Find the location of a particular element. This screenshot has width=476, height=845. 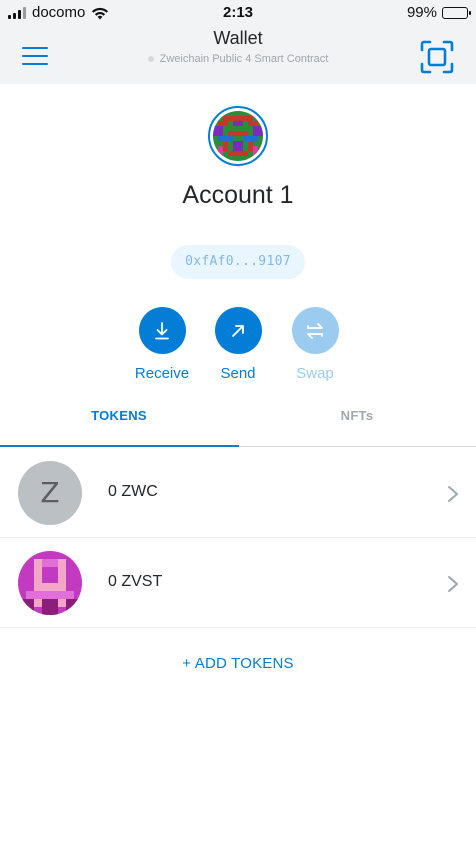

send-label: Send is located at coordinates (238, 373).